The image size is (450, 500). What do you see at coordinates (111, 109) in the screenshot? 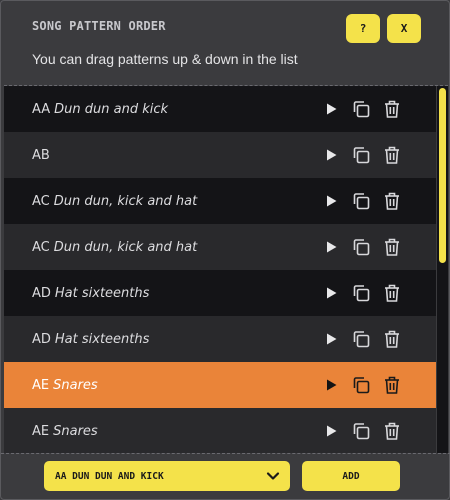
I see `pattern-name: Dun dun and kick` at bounding box center [111, 109].